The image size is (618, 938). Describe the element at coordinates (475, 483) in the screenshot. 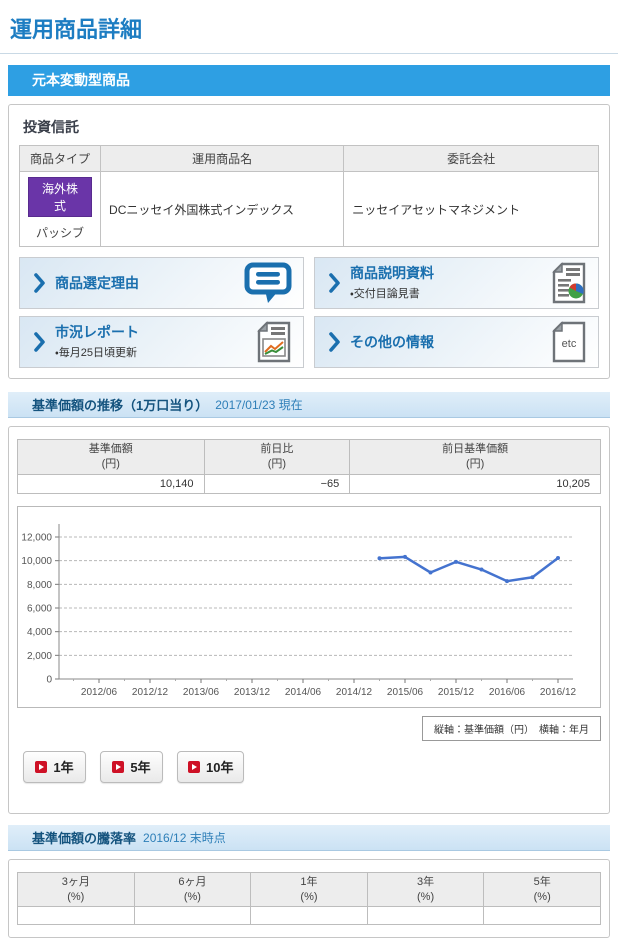

I see `nav-prev-value: 10,205` at that location.